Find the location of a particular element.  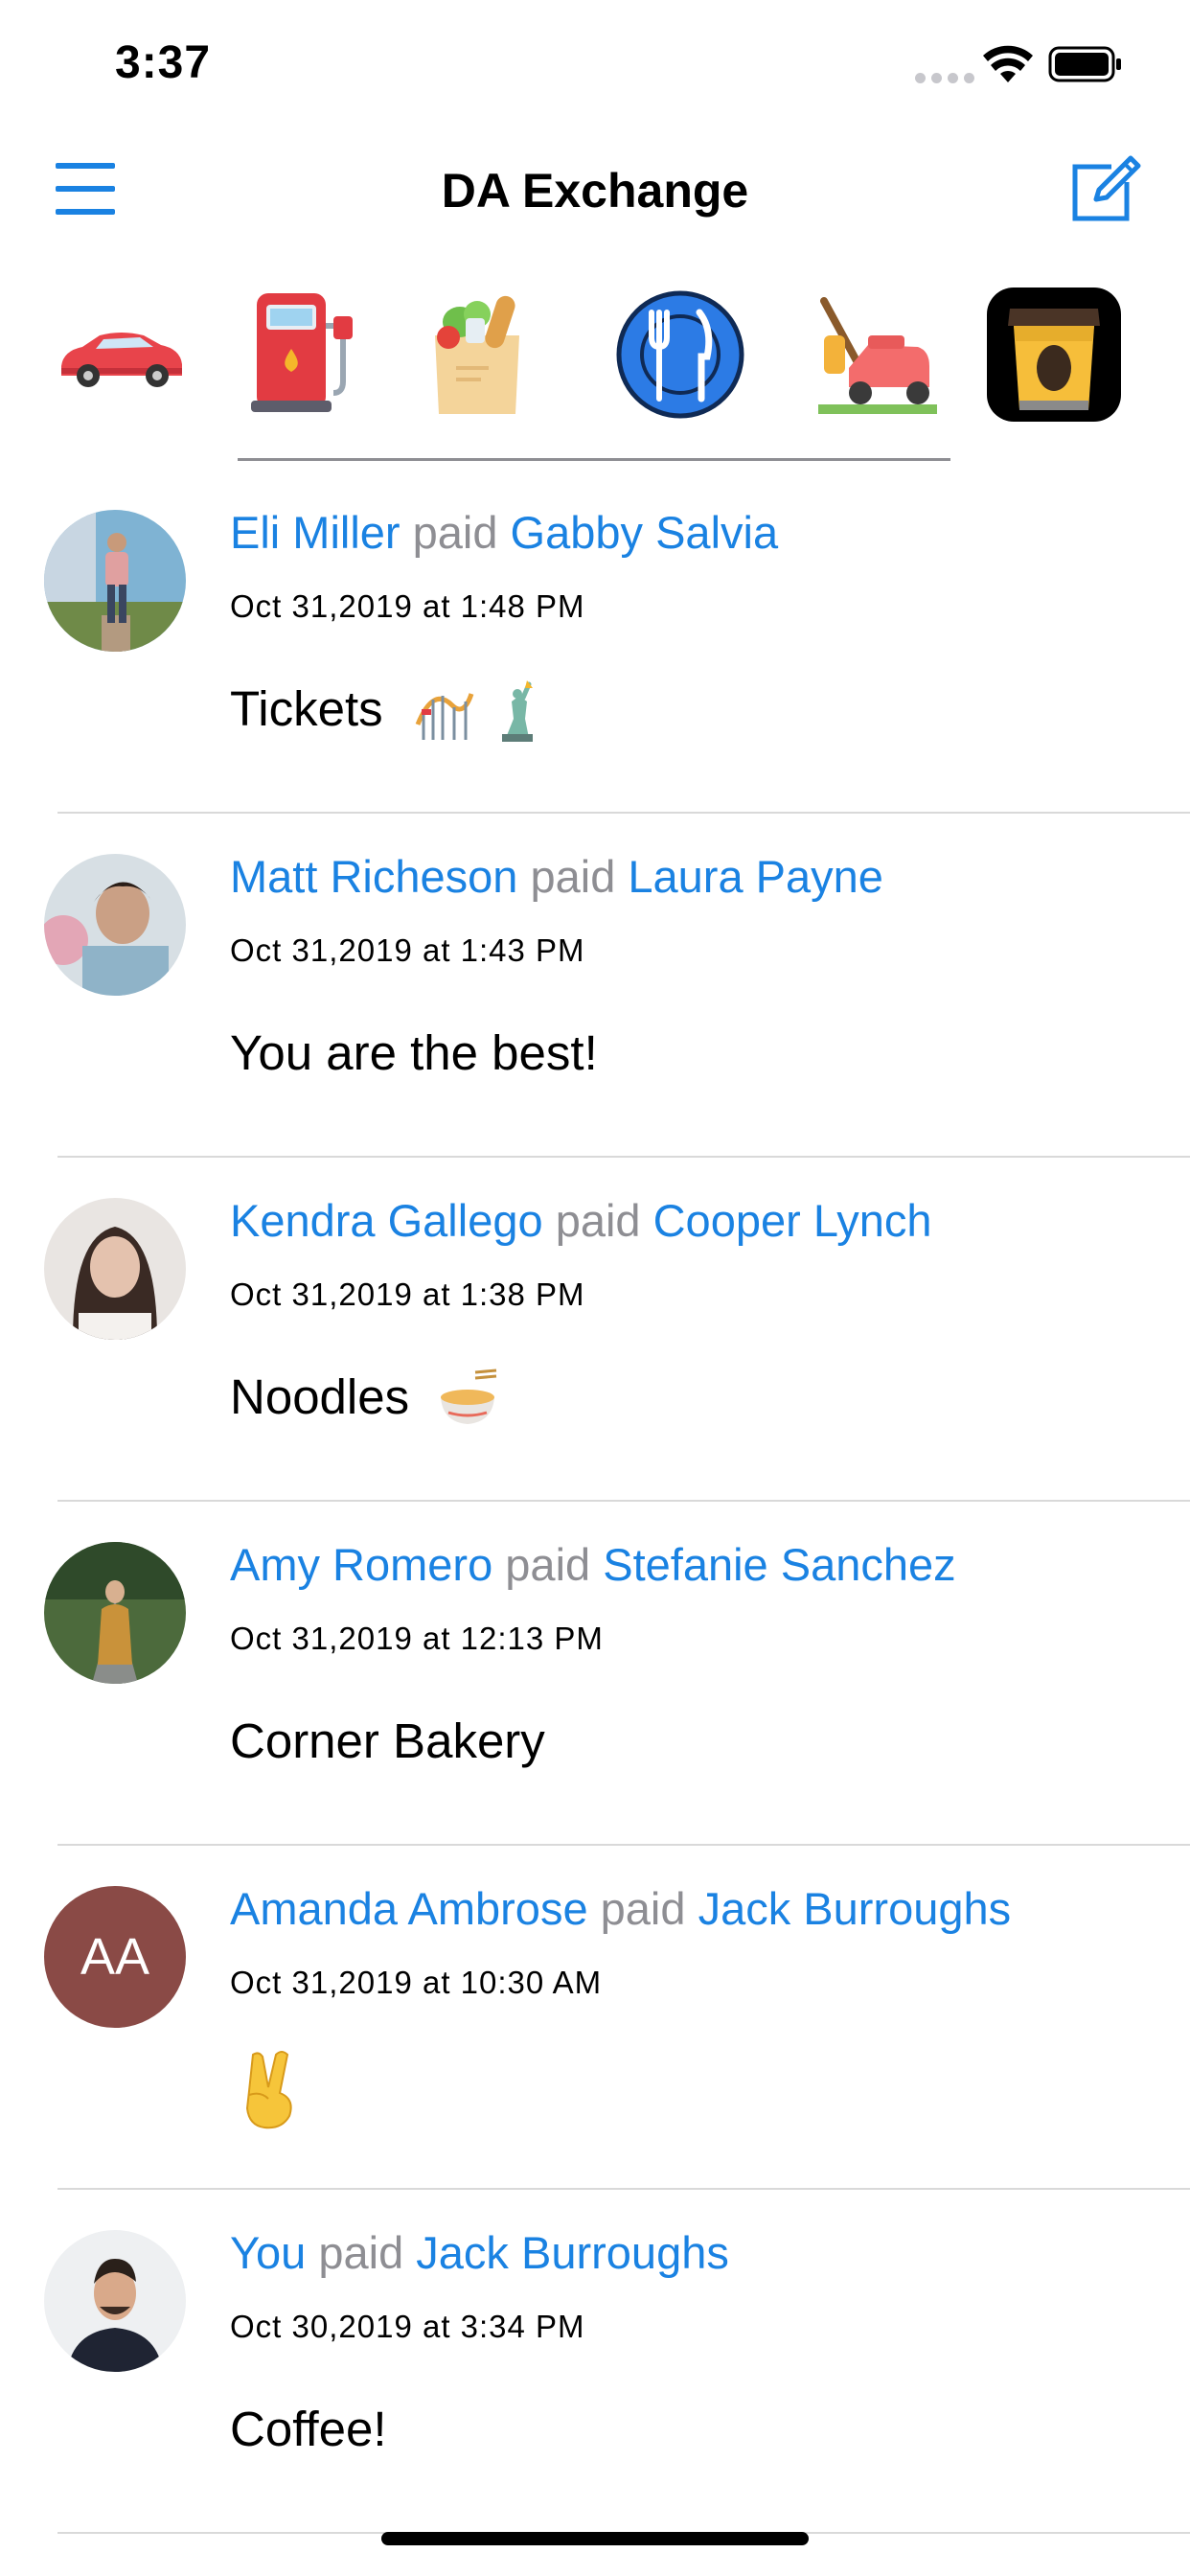

payee-link: Cooper Lynch is located at coordinates (793, 1220).